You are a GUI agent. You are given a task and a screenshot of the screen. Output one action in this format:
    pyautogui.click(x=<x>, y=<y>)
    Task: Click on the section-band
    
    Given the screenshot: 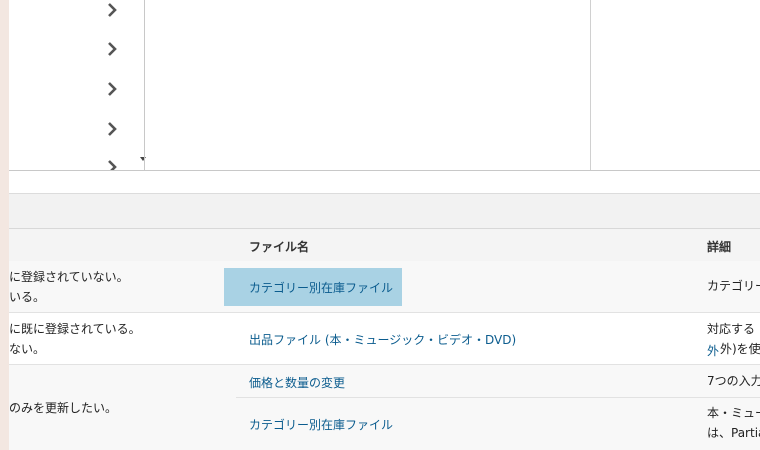 What is the action you would take?
    pyautogui.click(x=384, y=210)
    